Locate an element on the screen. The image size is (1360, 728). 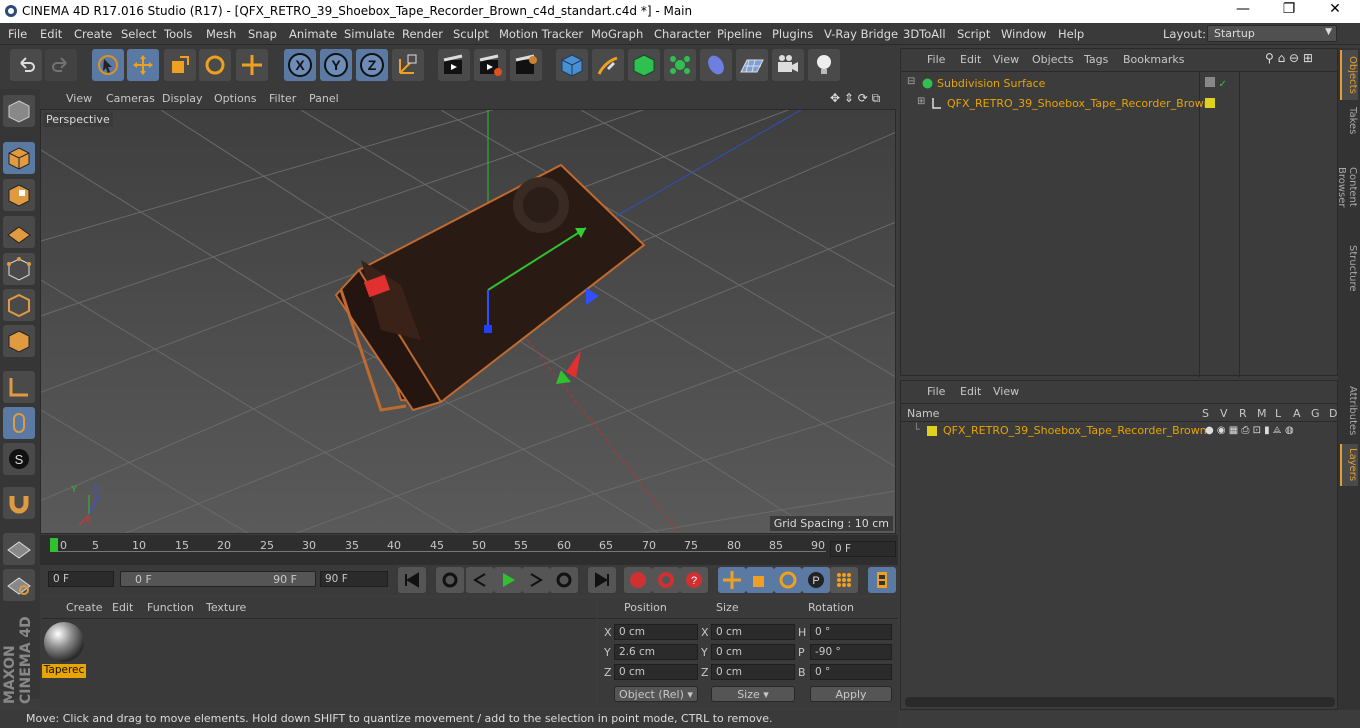
camera-icon is located at coordinates (788, 65).